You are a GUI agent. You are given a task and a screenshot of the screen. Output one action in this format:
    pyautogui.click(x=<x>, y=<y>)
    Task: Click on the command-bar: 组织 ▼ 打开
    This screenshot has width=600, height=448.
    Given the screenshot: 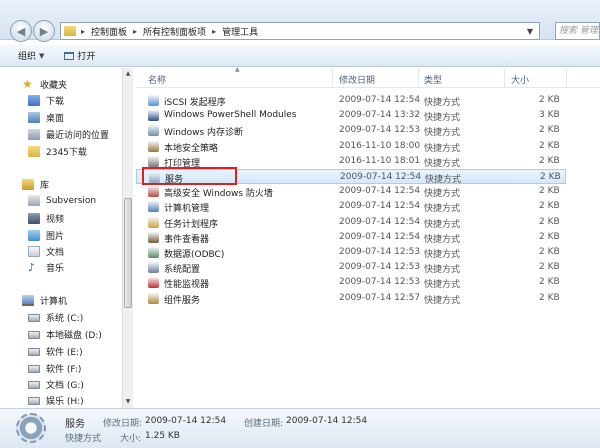 What is the action you would take?
    pyautogui.click(x=300, y=56)
    